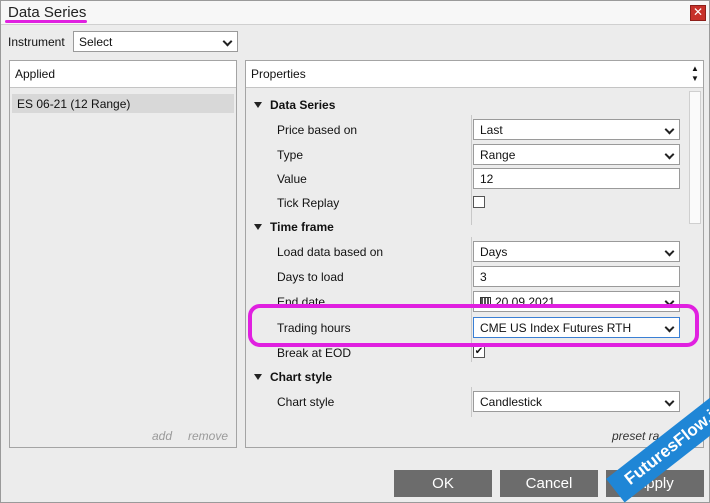  Describe the element at coordinates (314, 353) in the screenshot. I see `break-at-eod-label: Break at EOD` at that location.